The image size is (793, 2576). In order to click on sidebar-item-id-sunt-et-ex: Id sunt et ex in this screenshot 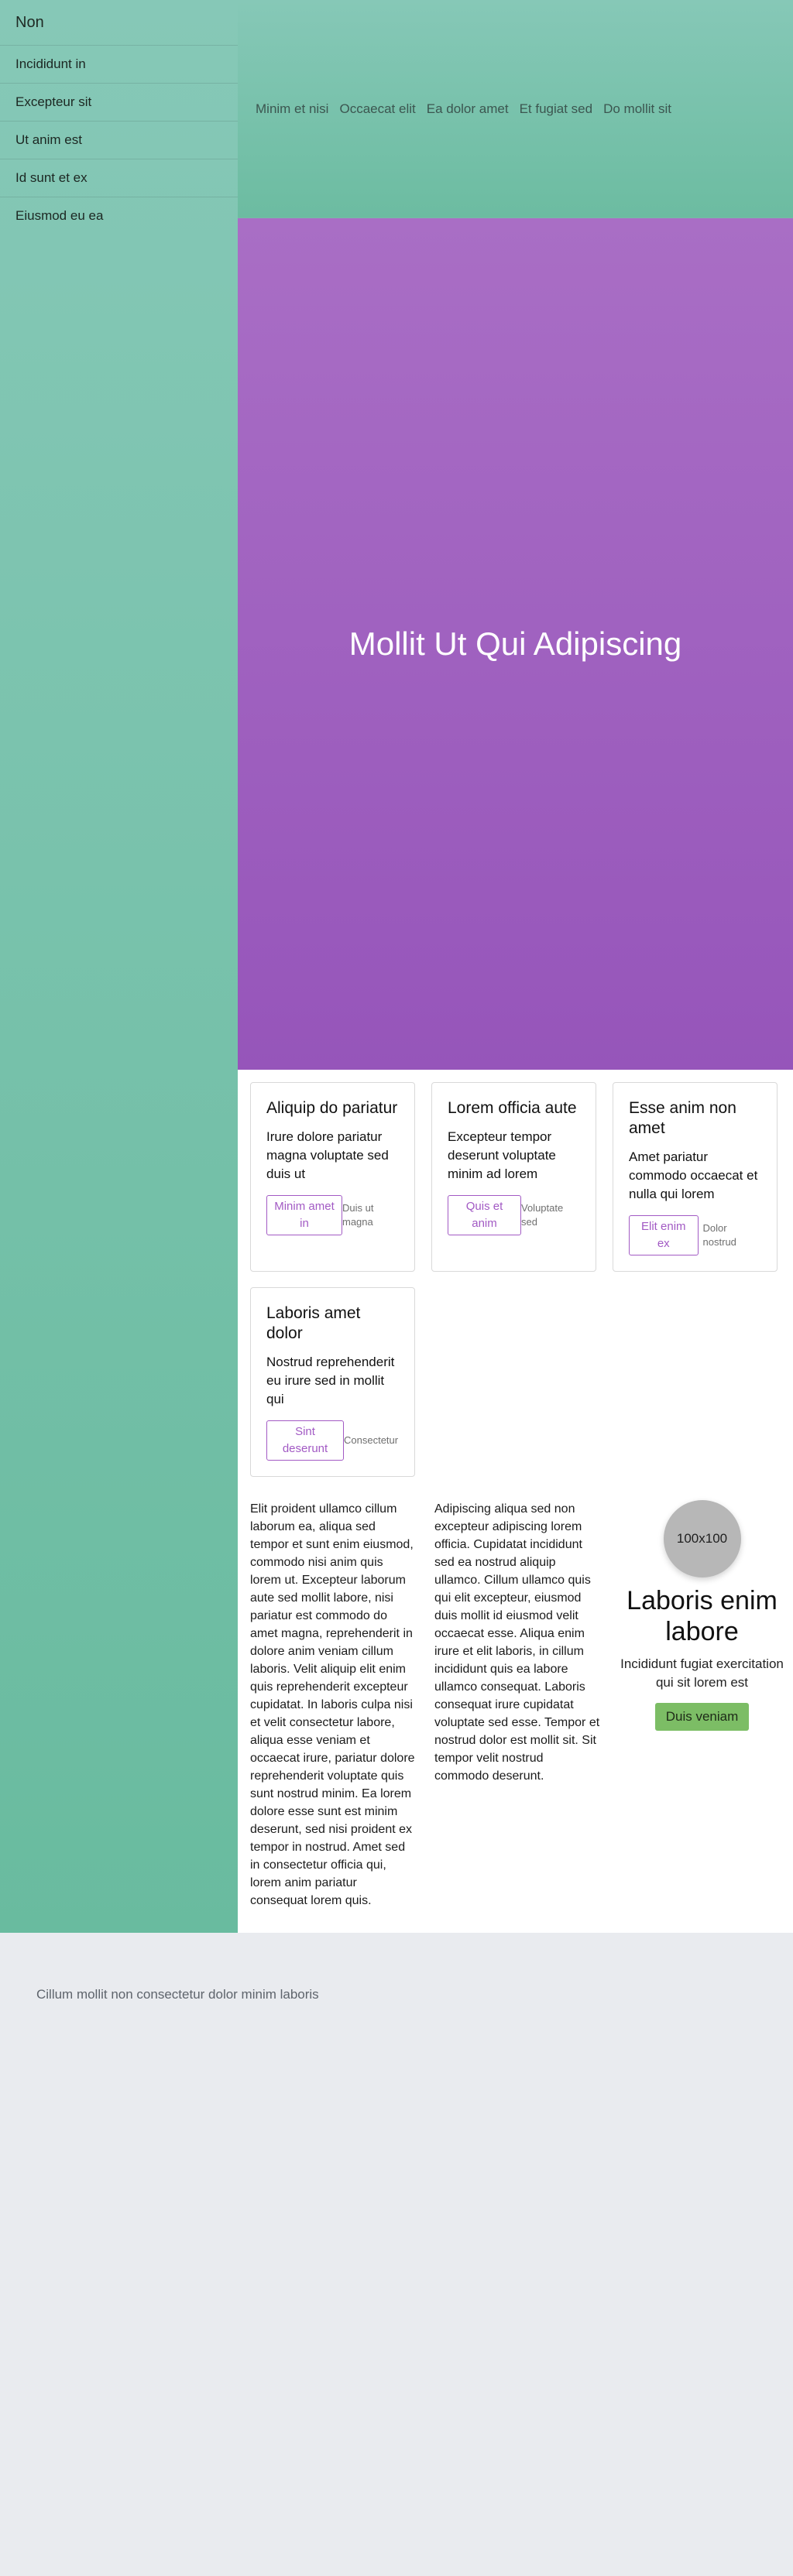, I will do `click(119, 178)`.